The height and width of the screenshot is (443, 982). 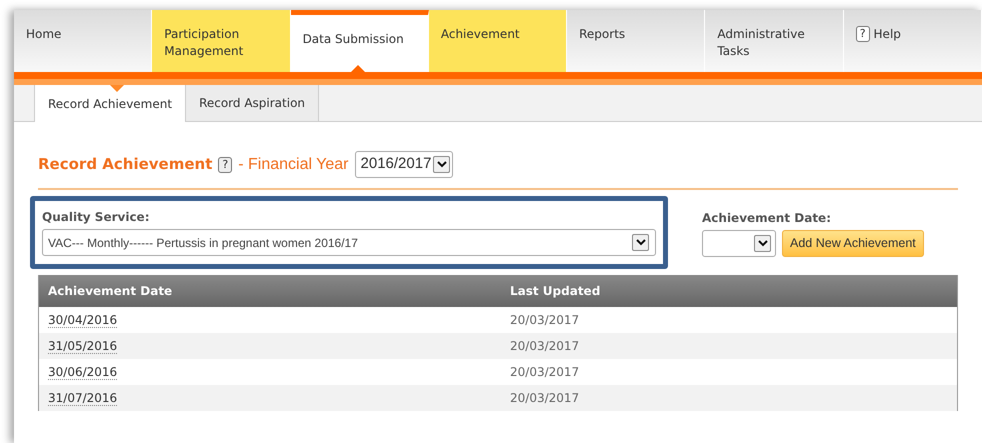 I want to click on page-title: Record Achievement, so click(x=125, y=165).